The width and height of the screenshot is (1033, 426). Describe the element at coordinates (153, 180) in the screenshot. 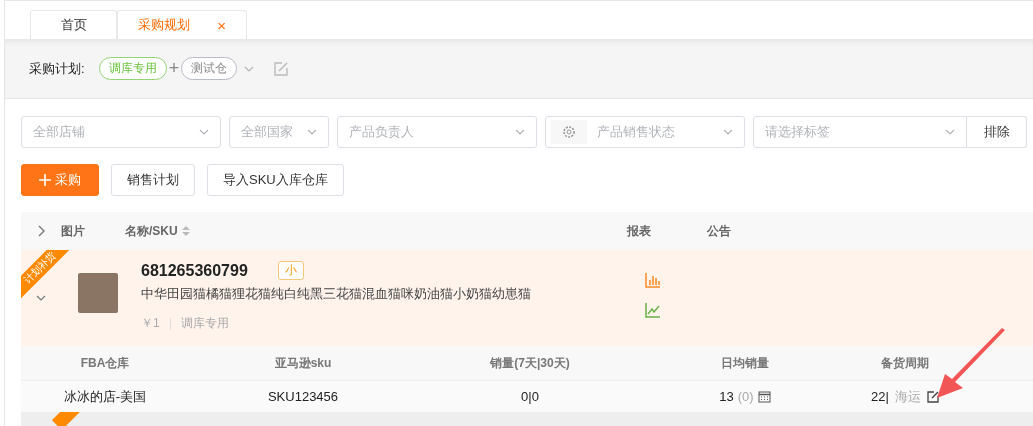

I see `action-button: 销售计划` at that location.